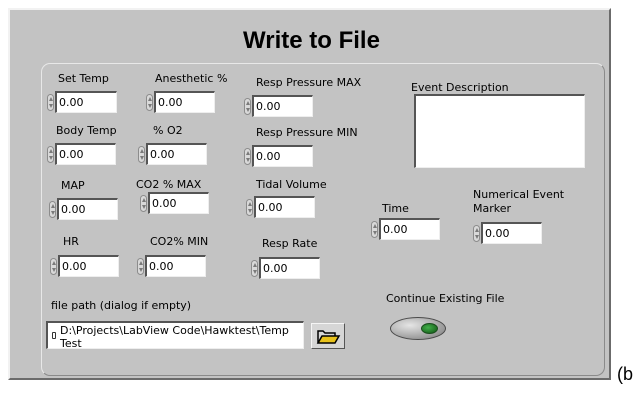  Describe the element at coordinates (254, 268) in the screenshot. I see `resp-rate-spinner` at that location.